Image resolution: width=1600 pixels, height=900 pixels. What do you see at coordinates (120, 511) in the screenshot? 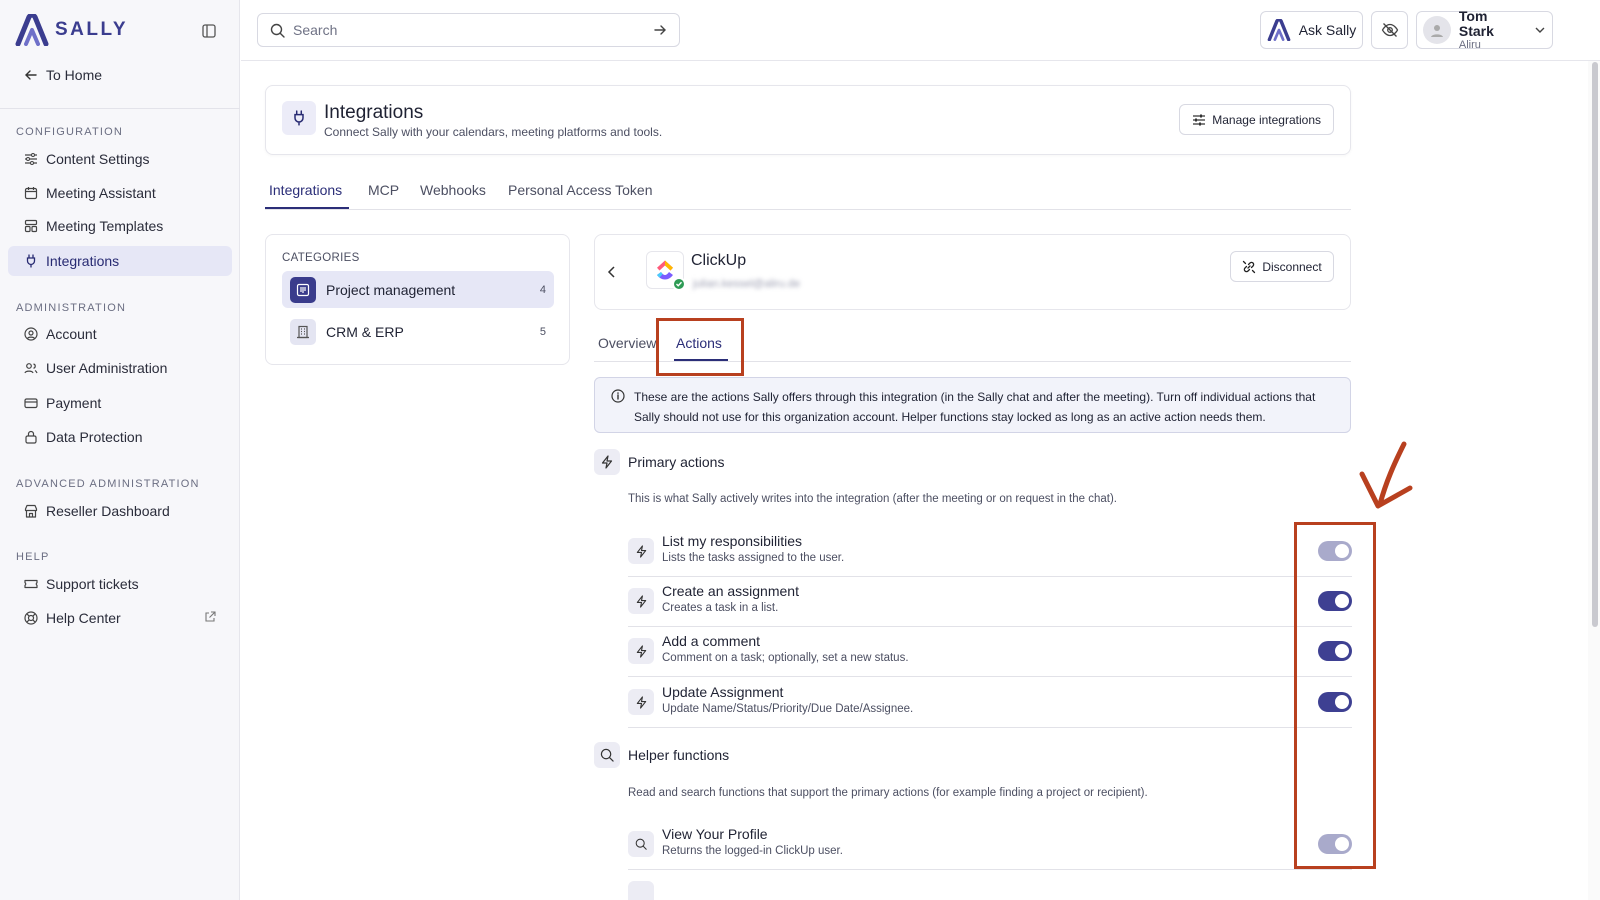
I see `sidebar-item-reseller-dashboard: Reseller Dashboard` at bounding box center [120, 511].